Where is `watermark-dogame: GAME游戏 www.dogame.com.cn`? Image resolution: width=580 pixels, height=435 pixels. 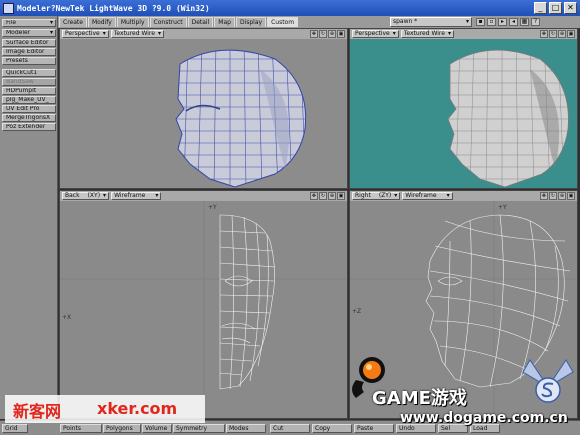
watermark-dogame: GAME游戏 www.dogame.com.cn is located at coordinates (455, 392).